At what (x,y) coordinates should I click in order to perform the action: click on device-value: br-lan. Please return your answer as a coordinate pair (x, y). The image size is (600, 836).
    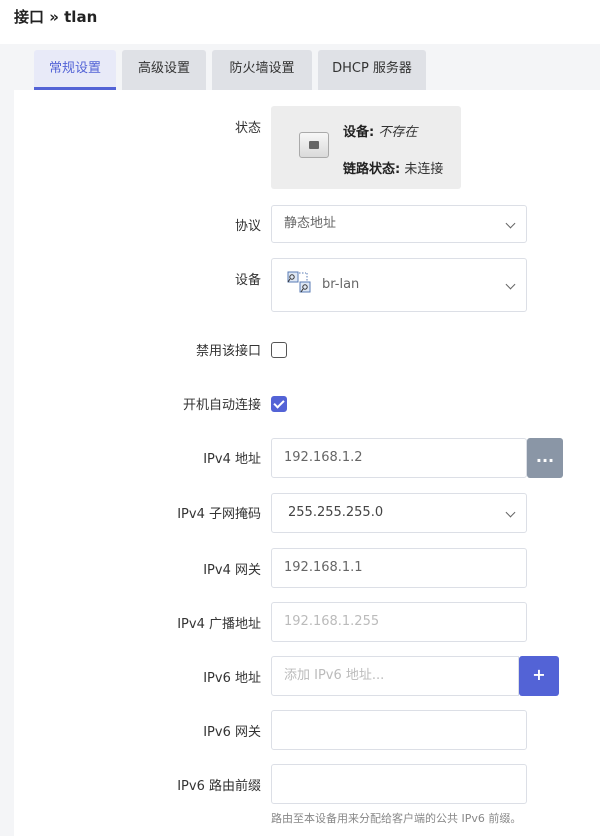
    Looking at the image, I should click on (341, 284).